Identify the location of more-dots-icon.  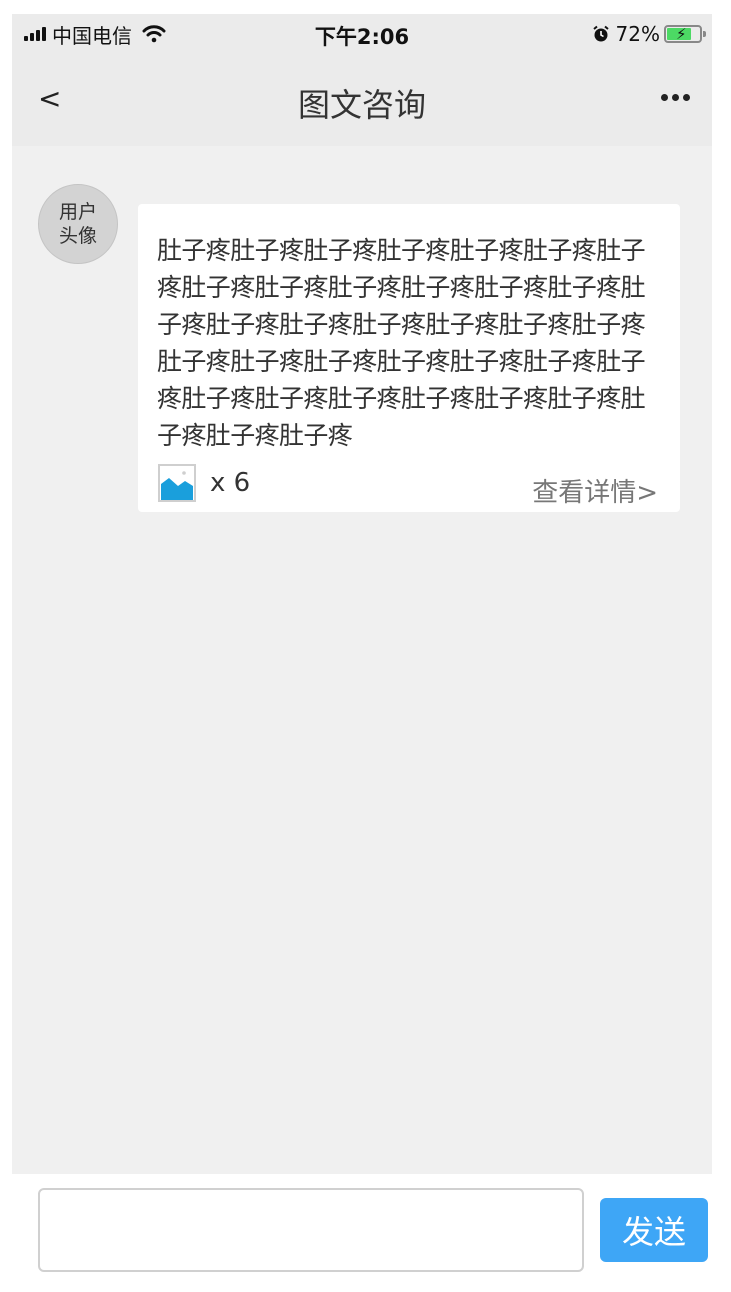
(675, 97).